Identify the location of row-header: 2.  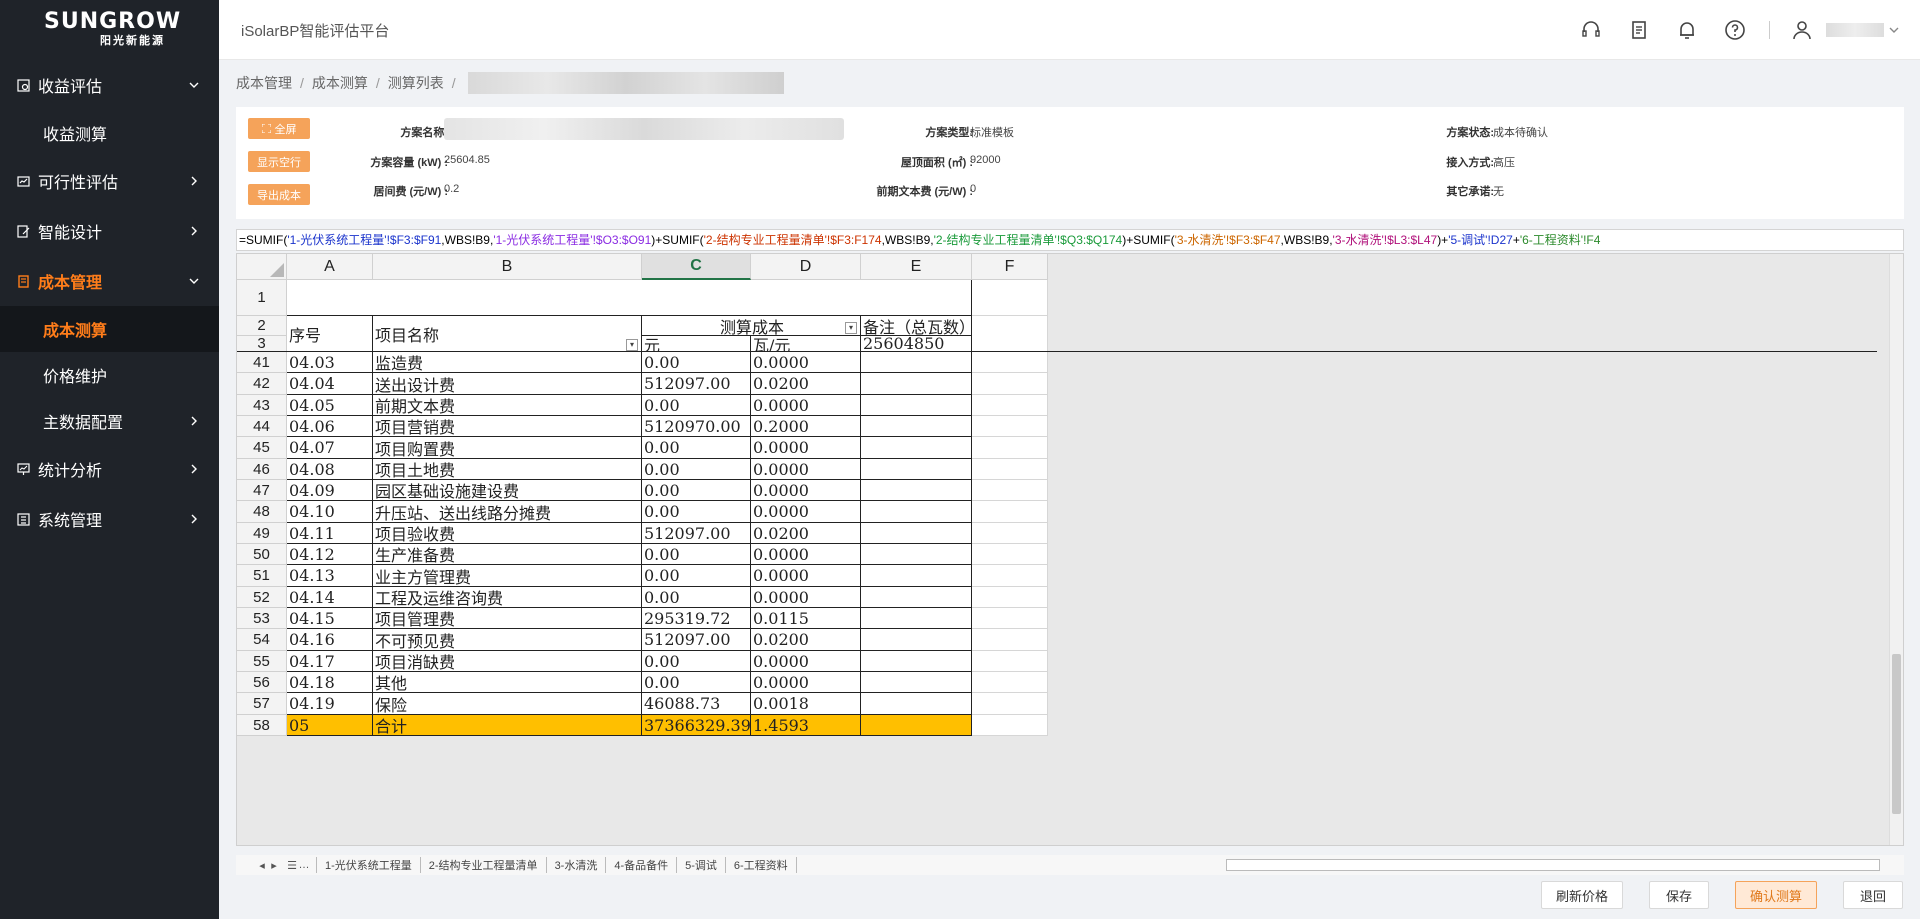
(262, 326).